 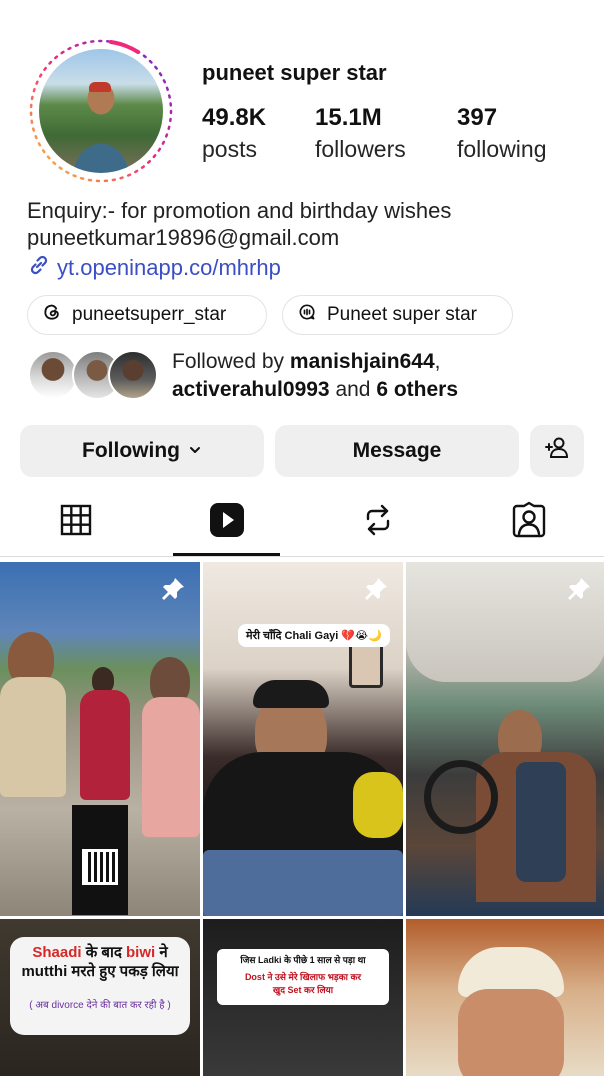 I want to click on channel-icon, so click(x=307, y=315).